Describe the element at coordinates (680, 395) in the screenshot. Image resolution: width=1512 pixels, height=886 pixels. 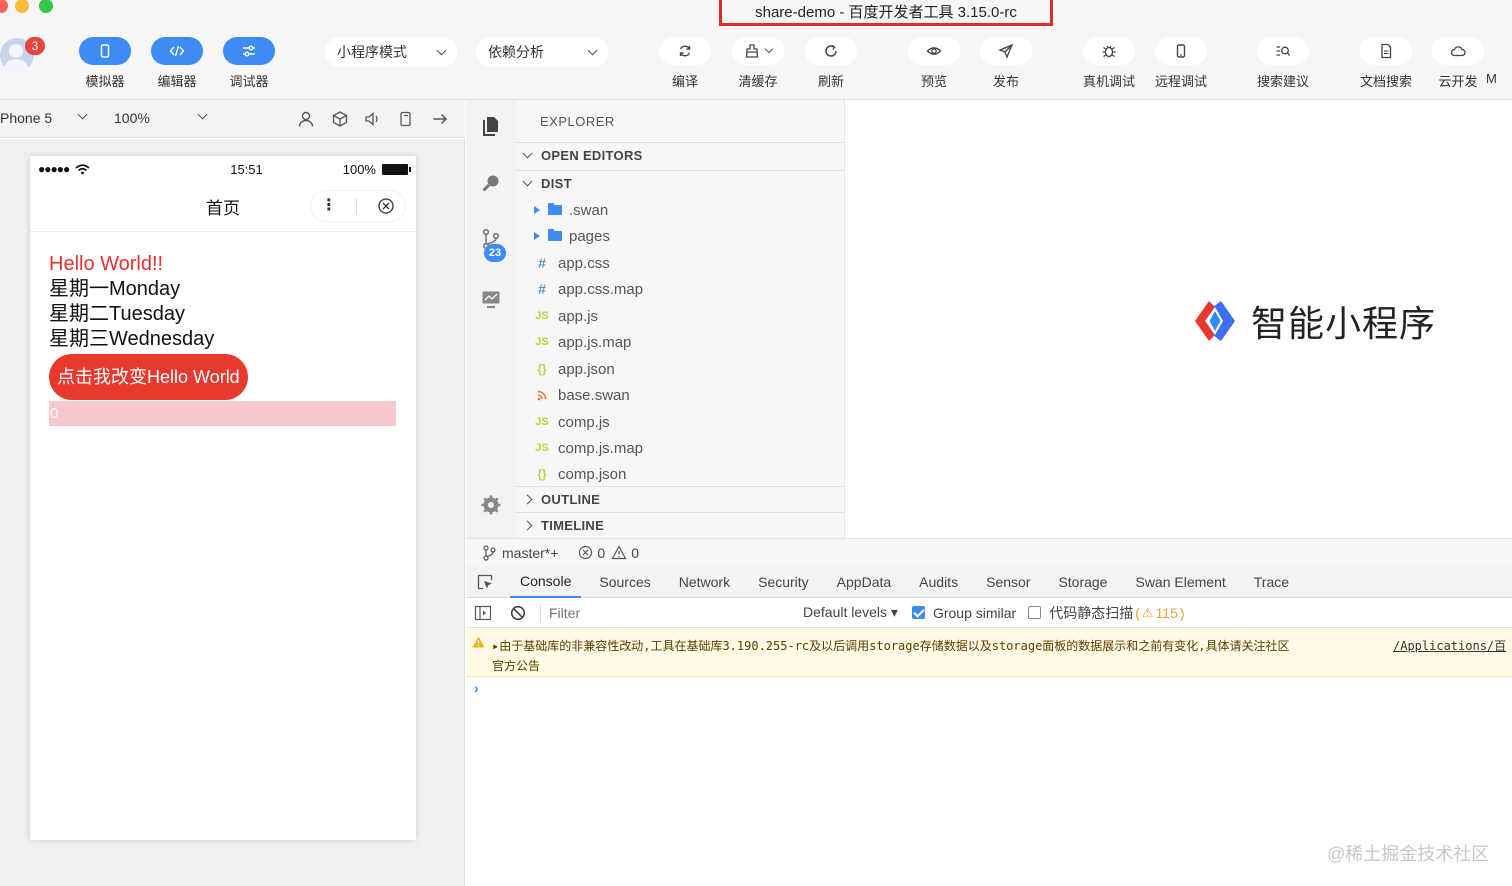
I see `file-base-swan: base.swan` at that location.